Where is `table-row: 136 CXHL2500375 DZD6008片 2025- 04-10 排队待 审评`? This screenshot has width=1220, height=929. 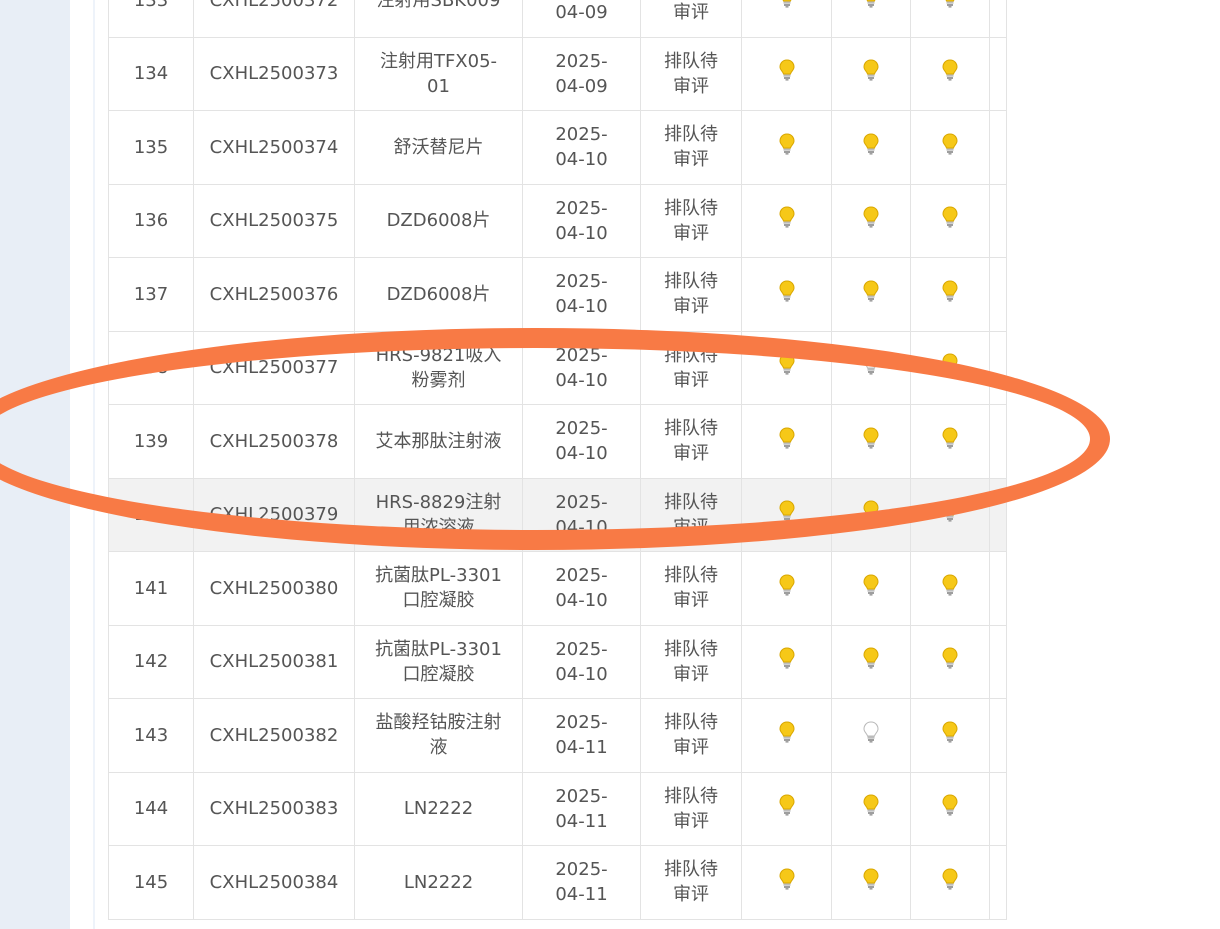
table-row: 136 CXHL2500375 DZD6008片 2025- 04-10 排队待 审评 is located at coordinates (557, 220).